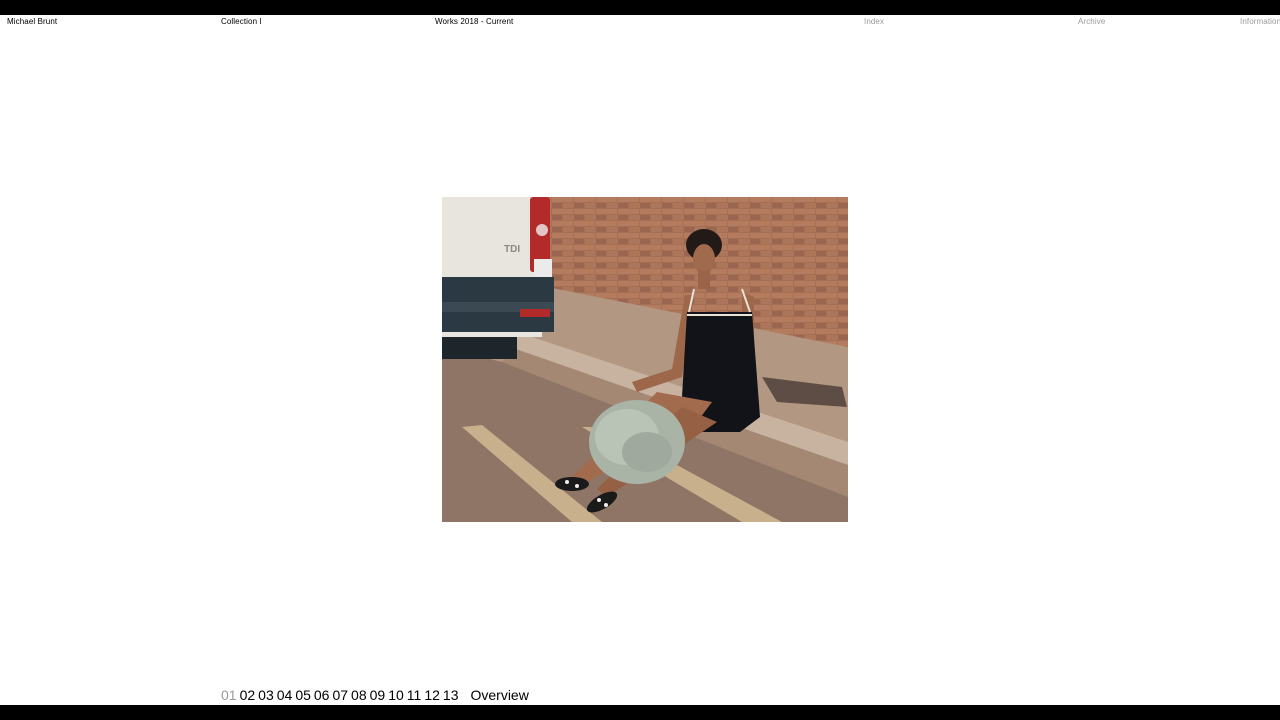 The width and height of the screenshot is (1280, 720). What do you see at coordinates (248, 695) in the screenshot?
I see `page-link-02: 02` at bounding box center [248, 695].